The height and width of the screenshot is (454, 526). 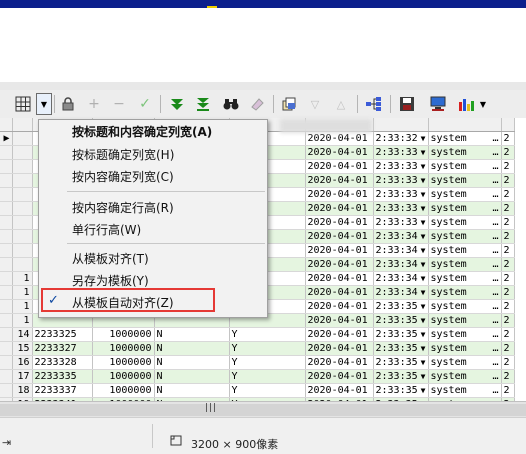 What do you see at coordinates (123, 208) in the screenshot?
I see `menu-item-fit-row-height: 按内容确定行高(R)` at bounding box center [123, 208].